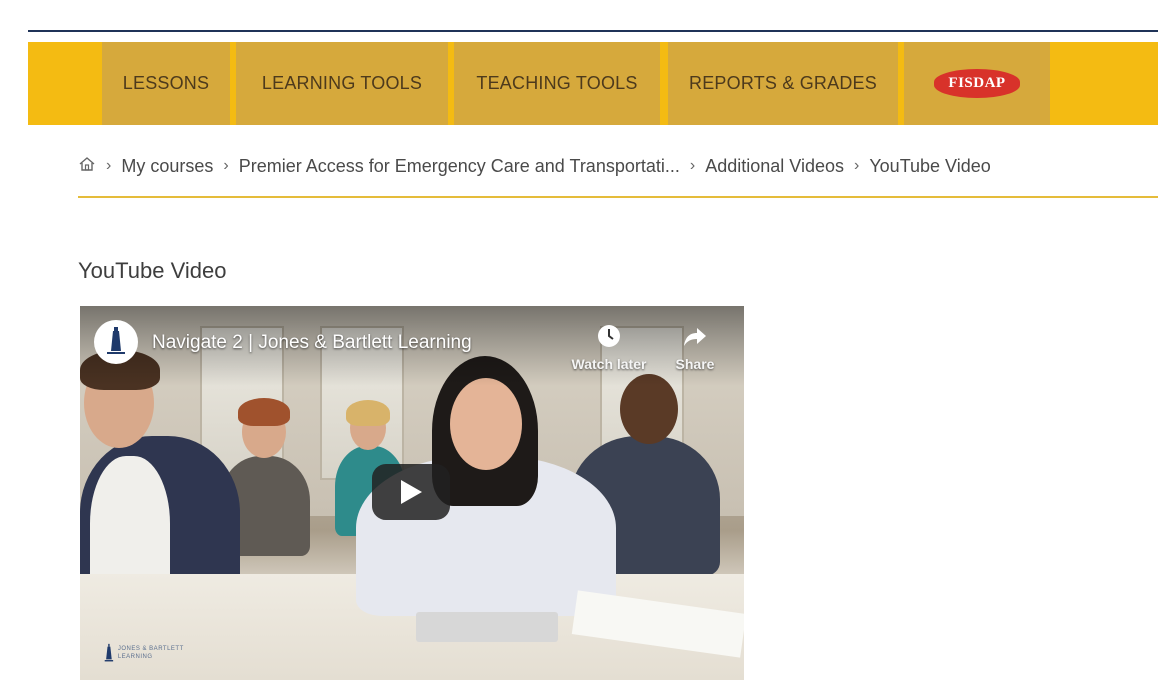  Describe the element at coordinates (167, 166) in the screenshot. I see `breadcrumb-my-courses: My courses` at that location.